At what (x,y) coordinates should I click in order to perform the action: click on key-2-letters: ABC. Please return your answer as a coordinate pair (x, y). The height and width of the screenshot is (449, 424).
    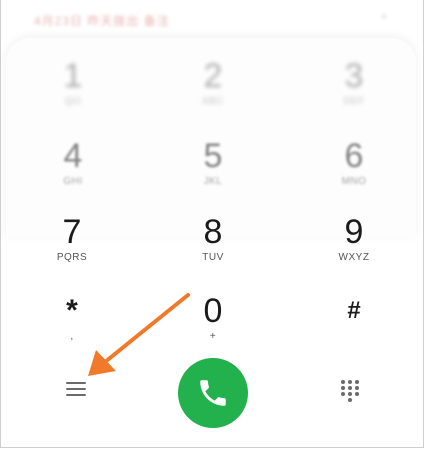
    Looking at the image, I should click on (213, 101).